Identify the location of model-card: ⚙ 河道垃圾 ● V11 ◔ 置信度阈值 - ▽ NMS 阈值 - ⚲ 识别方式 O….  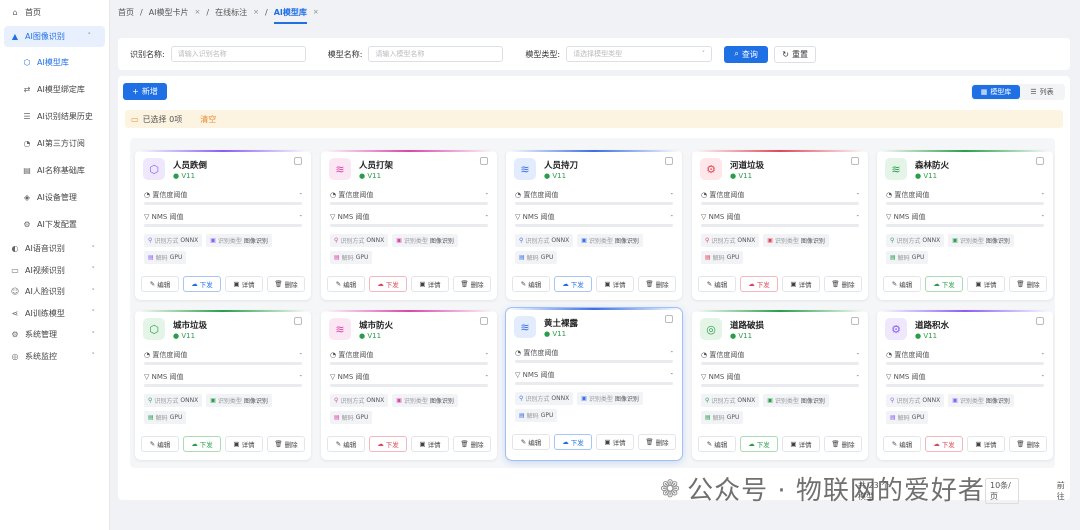
(780, 225).